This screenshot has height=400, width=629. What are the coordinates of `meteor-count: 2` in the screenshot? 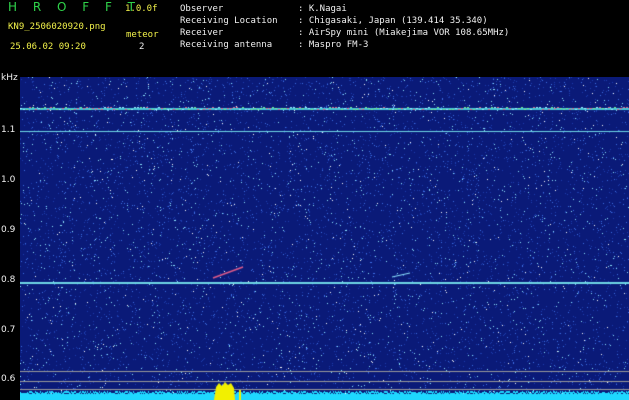 It's located at (142, 47).